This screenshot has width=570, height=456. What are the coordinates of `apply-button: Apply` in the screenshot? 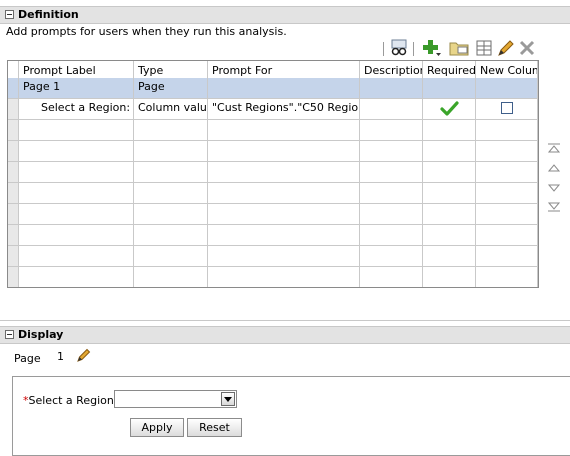 It's located at (157, 427).